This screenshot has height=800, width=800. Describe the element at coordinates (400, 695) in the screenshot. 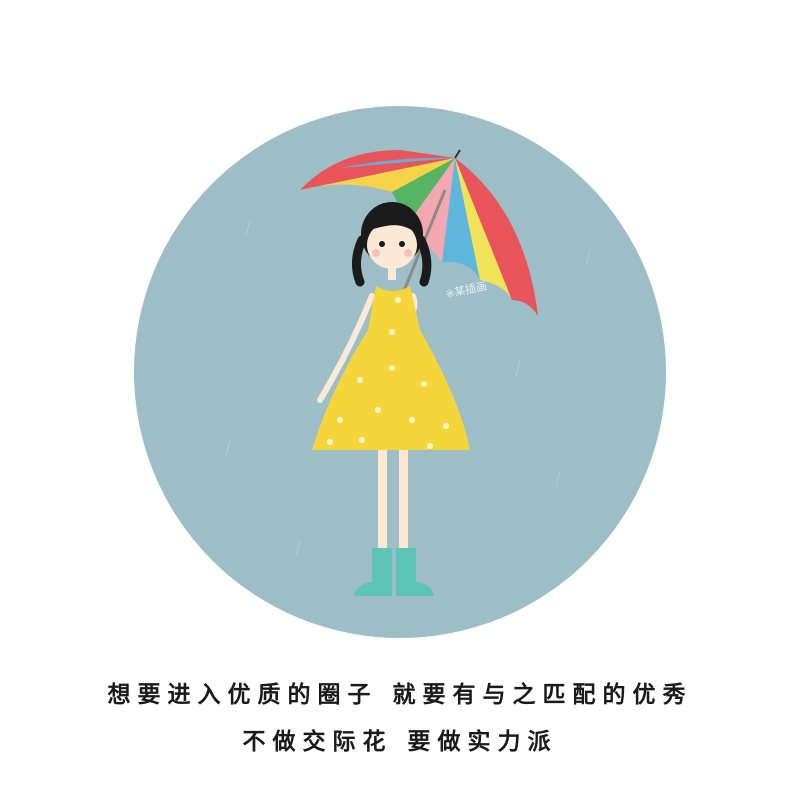

I see `caption-line-1: 想要进入优质的圈子 就要有与之匹配的优秀` at that location.